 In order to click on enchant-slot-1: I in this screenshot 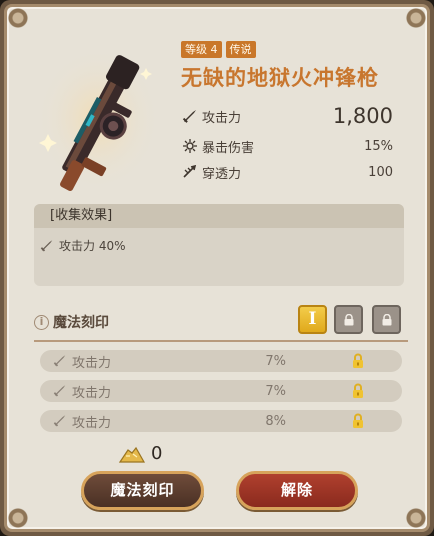, I will do `click(312, 319)`.